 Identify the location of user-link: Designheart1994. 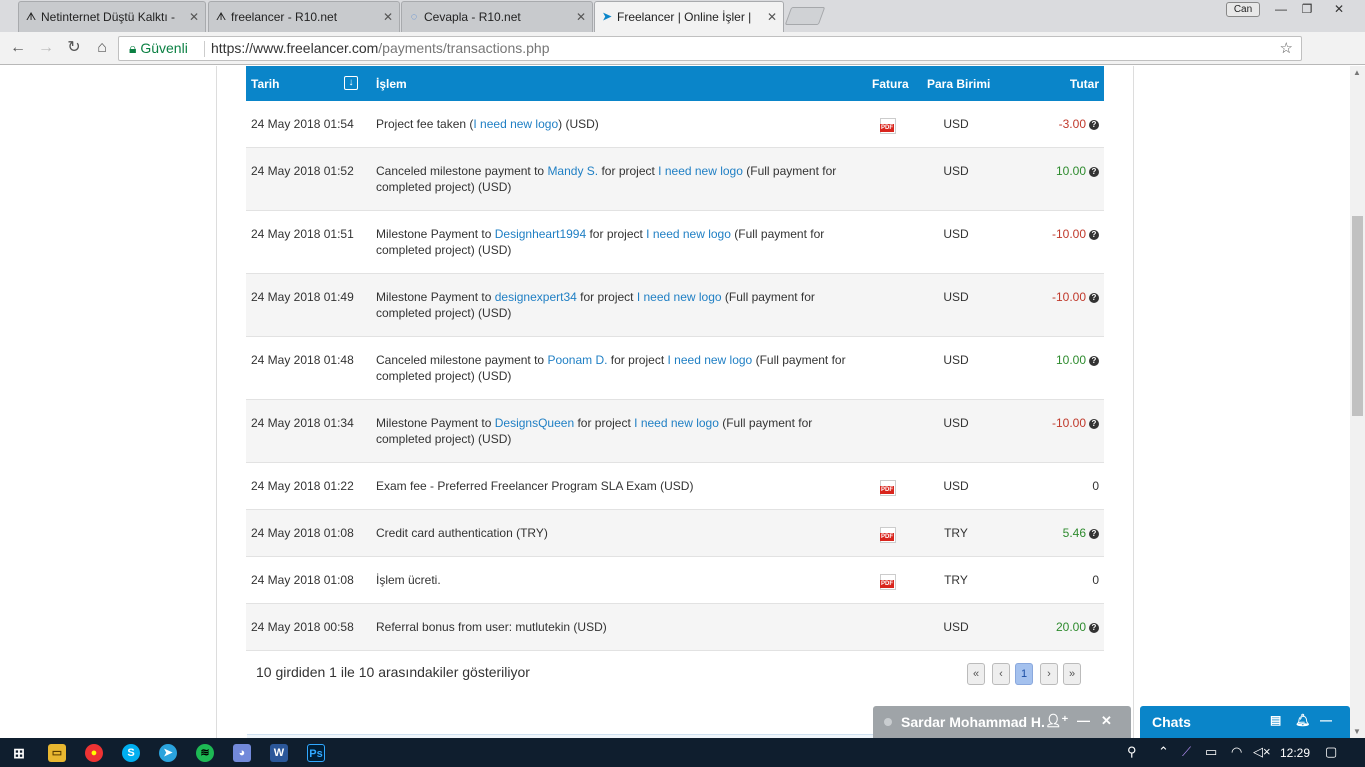
(540, 234).